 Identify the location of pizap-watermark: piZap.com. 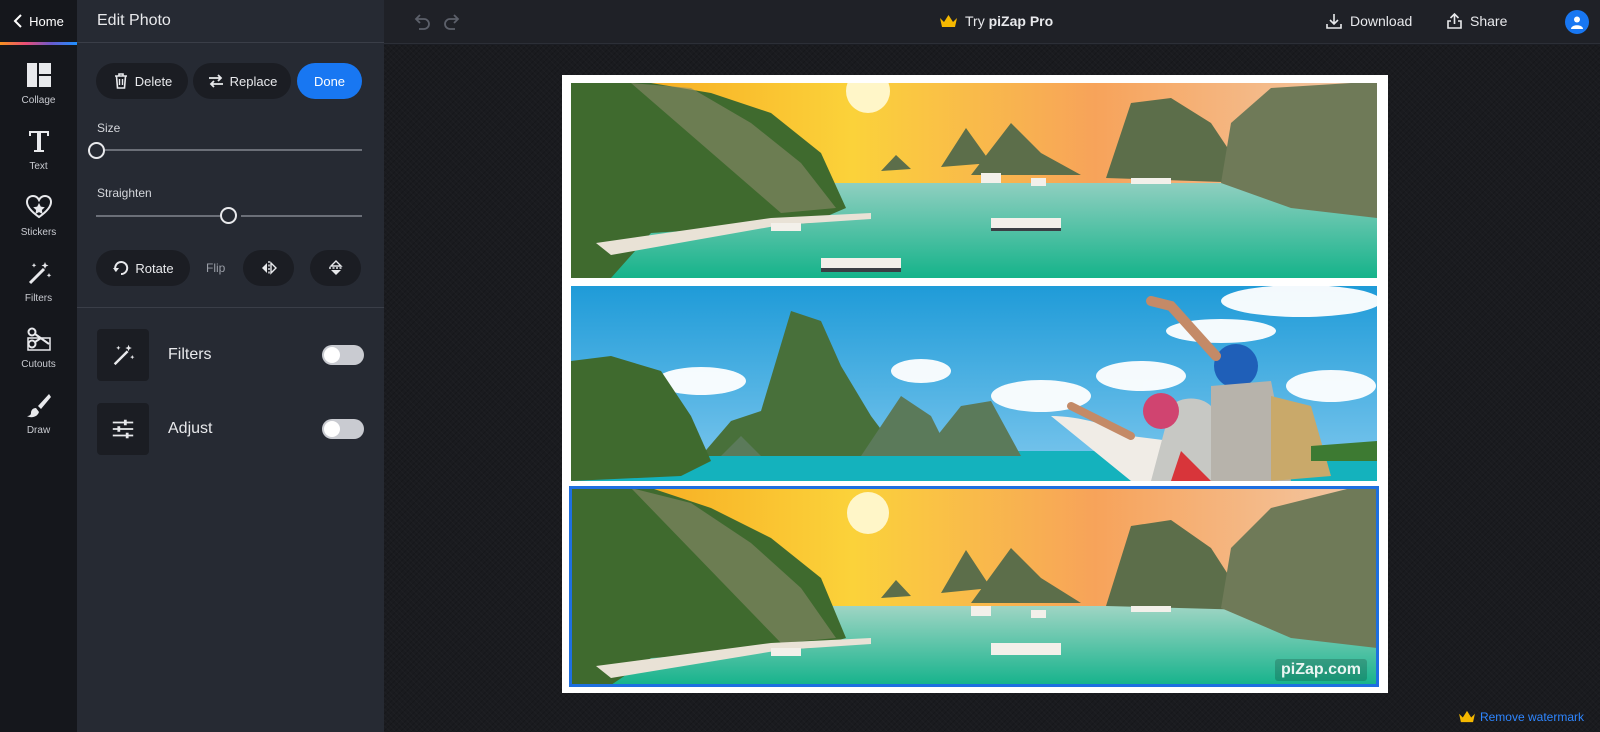
(1320, 670).